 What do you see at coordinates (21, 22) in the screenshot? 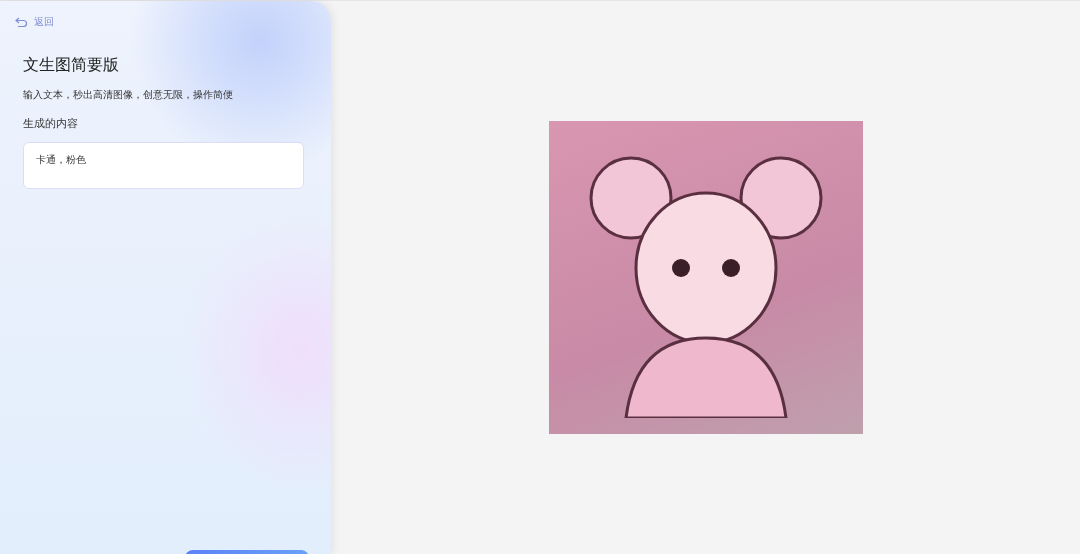
I see `back-arrow-icon` at bounding box center [21, 22].